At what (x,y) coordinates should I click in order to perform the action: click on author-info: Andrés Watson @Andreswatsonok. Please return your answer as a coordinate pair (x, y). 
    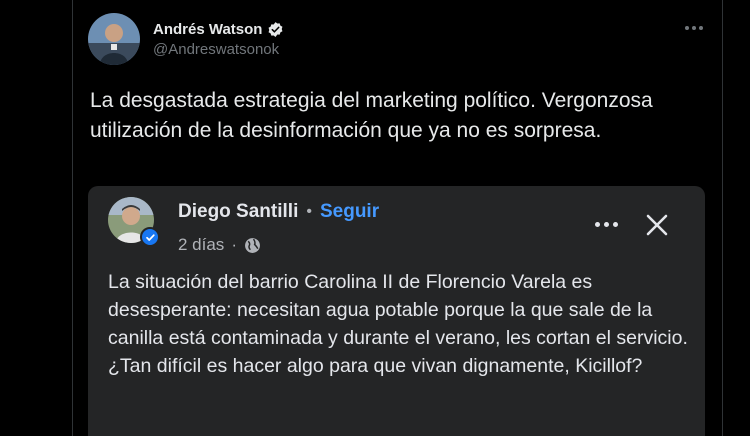
    Looking at the image, I should click on (218, 39).